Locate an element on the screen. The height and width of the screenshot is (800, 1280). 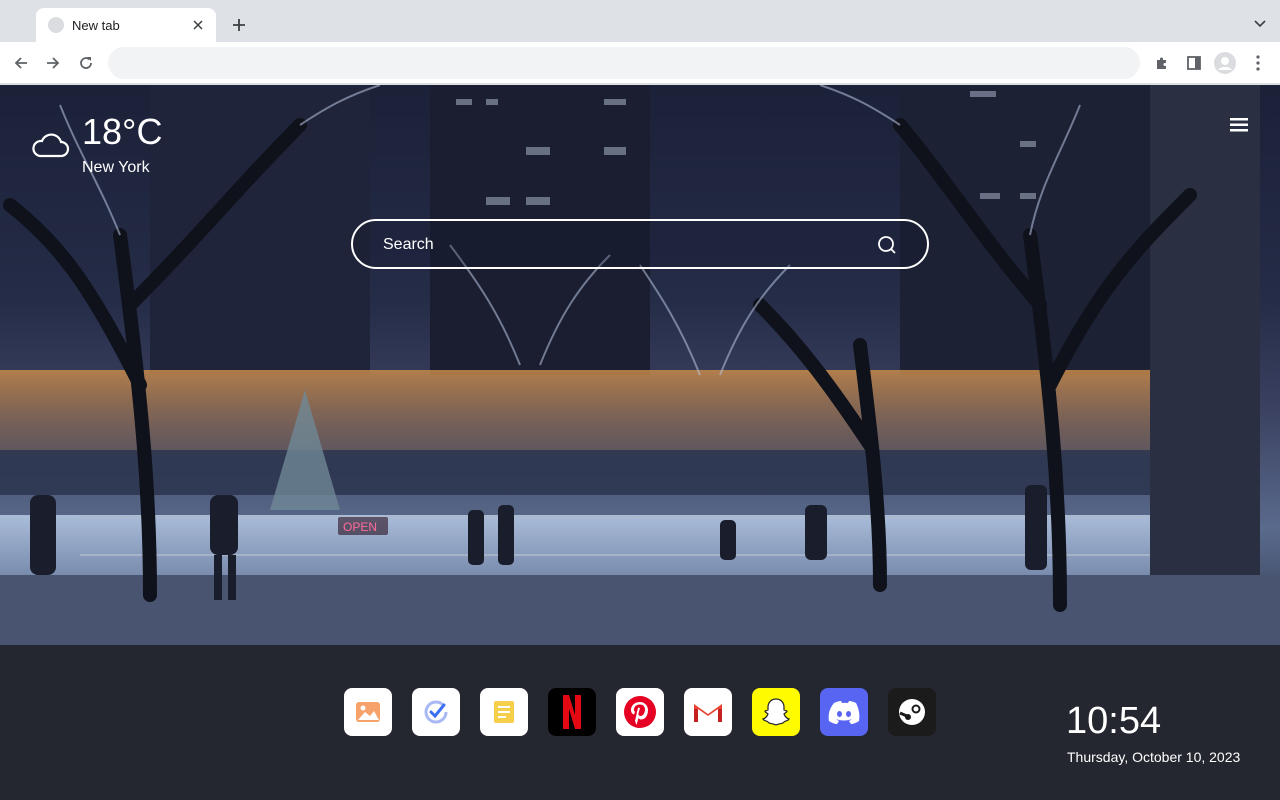
clock-date: Thursday, October 10, 2023 is located at coordinates (1154, 757).